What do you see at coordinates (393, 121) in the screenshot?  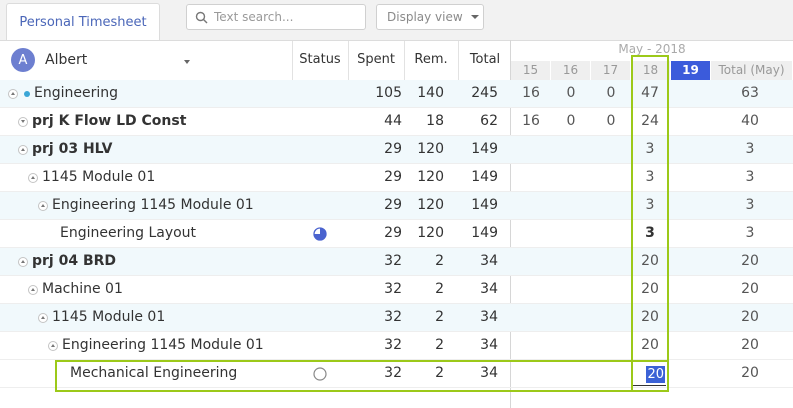 I see `cell-spent: 44` at bounding box center [393, 121].